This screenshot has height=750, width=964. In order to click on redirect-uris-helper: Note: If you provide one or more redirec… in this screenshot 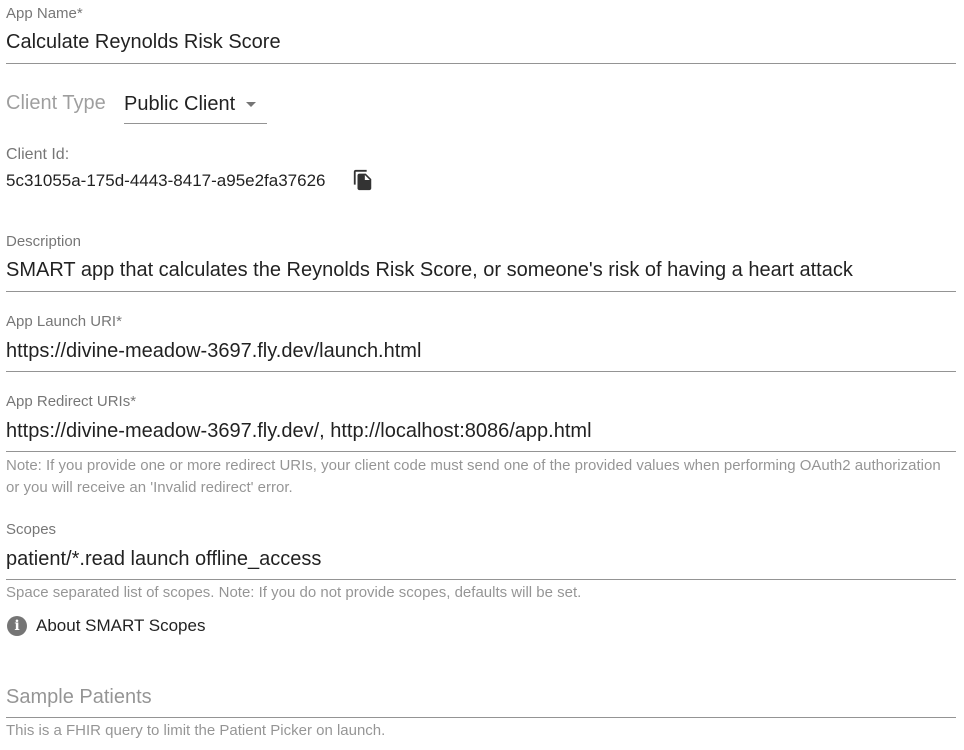, I will do `click(473, 476)`.